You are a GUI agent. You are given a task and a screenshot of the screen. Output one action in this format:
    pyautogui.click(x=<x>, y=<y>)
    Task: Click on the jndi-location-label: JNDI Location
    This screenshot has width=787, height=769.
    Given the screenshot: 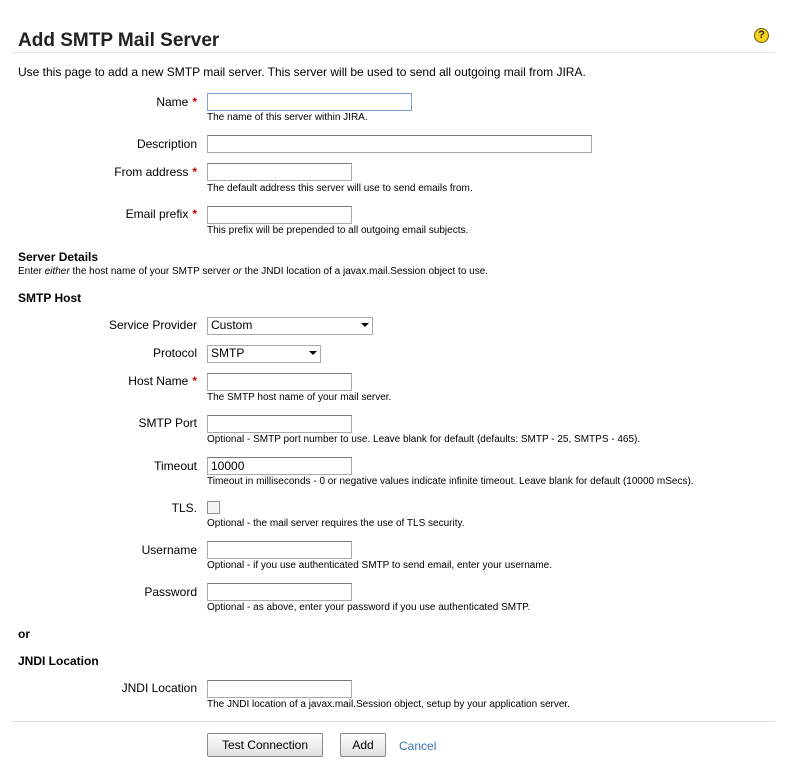 What is the action you would take?
    pyautogui.click(x=159, y=688)
    